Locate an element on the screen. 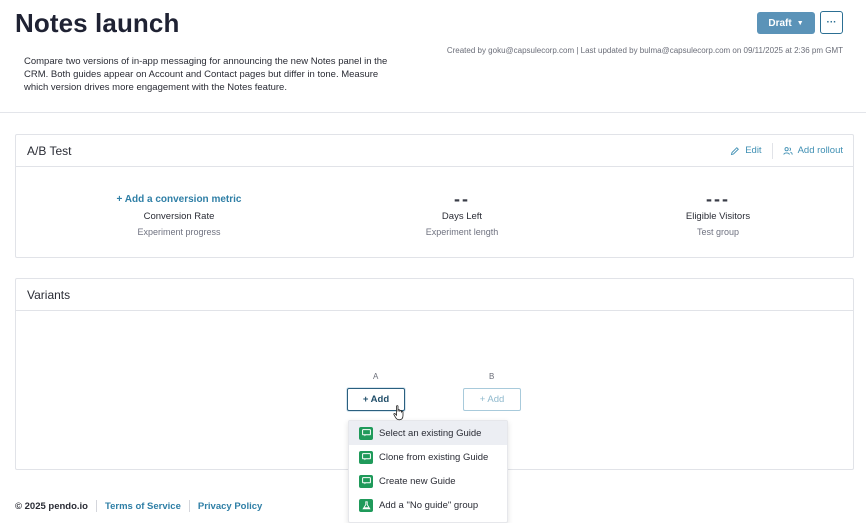  more-options-button: ··· is located at coordinates (831, 22).